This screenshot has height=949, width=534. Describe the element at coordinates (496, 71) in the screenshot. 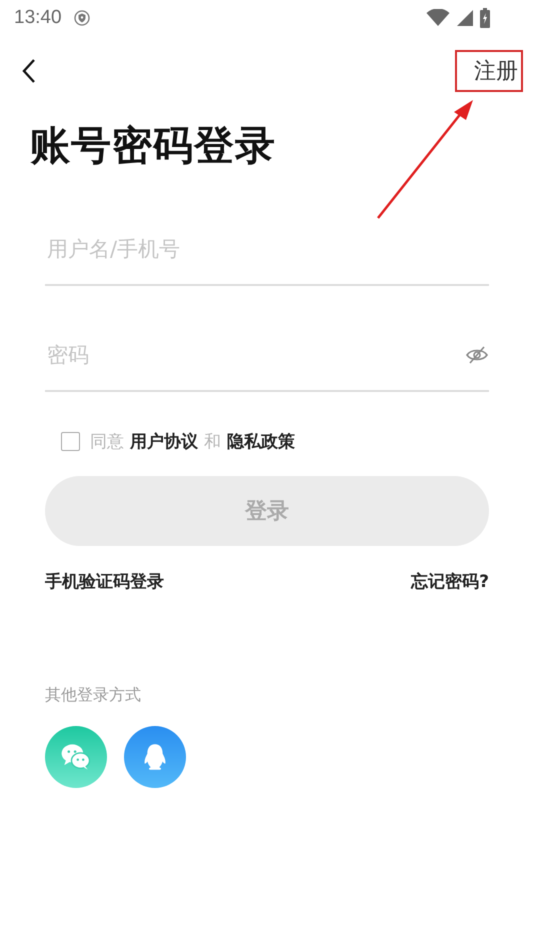

I see `register-link: 注册` at that location.